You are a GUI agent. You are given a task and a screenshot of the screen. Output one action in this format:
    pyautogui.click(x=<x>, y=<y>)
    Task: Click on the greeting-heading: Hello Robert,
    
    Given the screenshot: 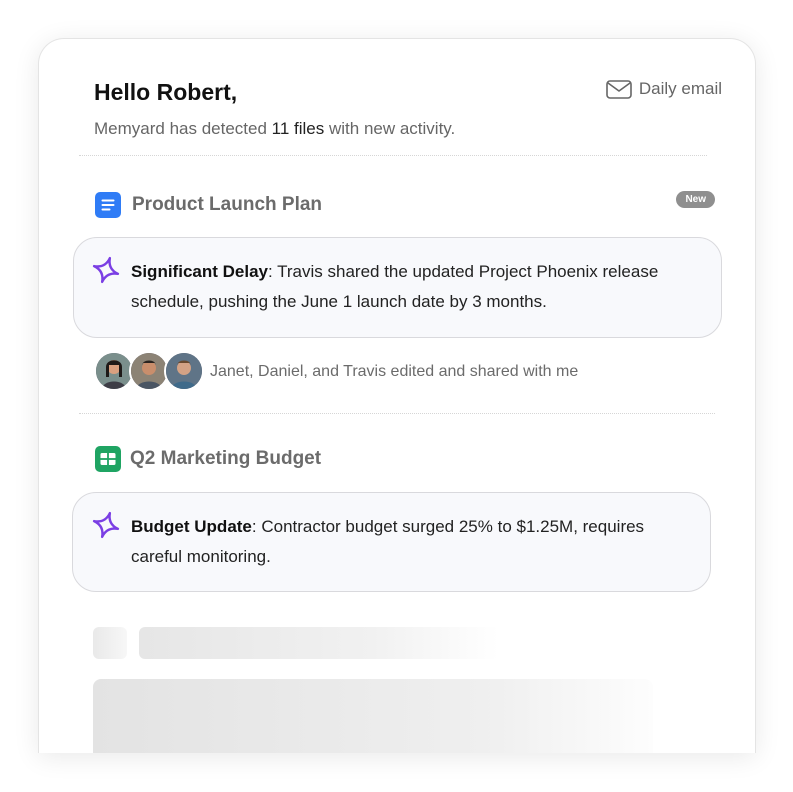 What is the action you would take?
    pyautogui.click(x=166, y=92)
    